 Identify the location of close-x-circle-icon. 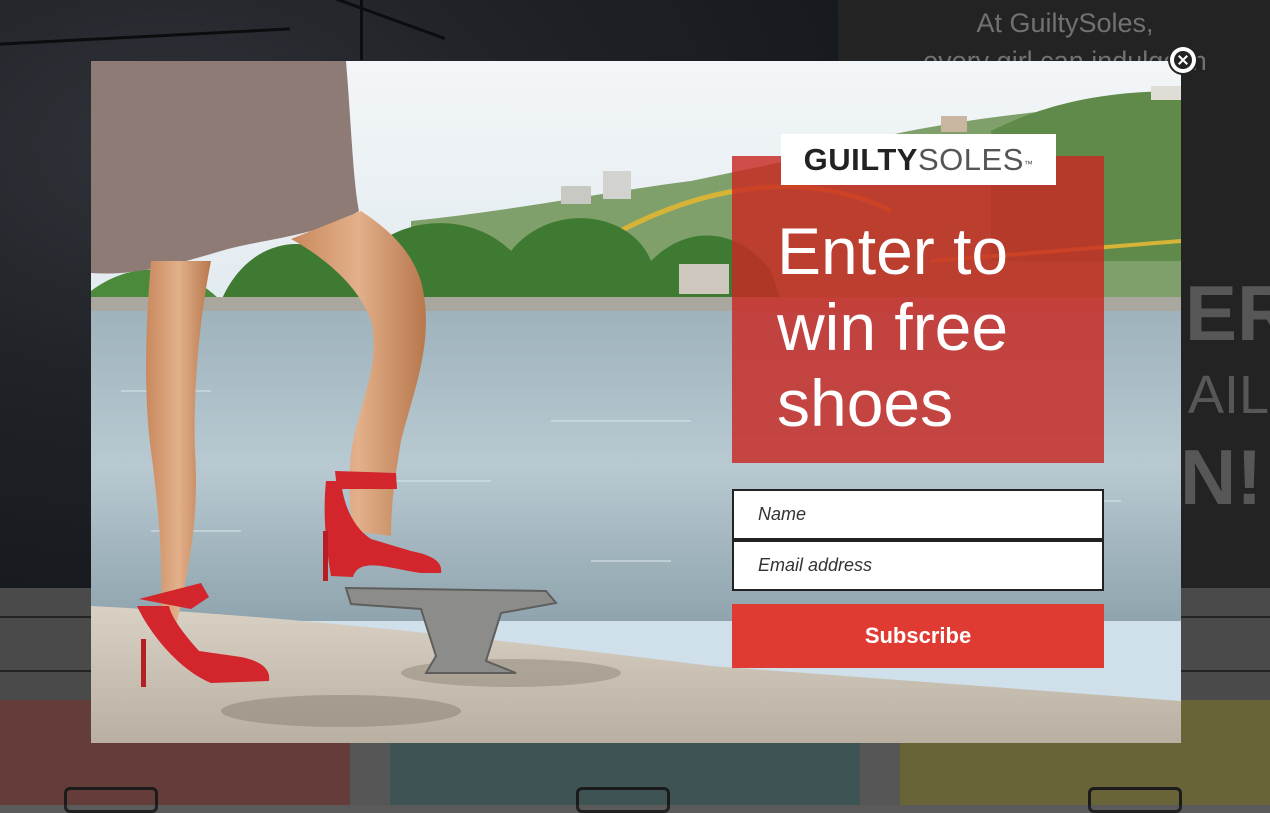
(1183, 60).